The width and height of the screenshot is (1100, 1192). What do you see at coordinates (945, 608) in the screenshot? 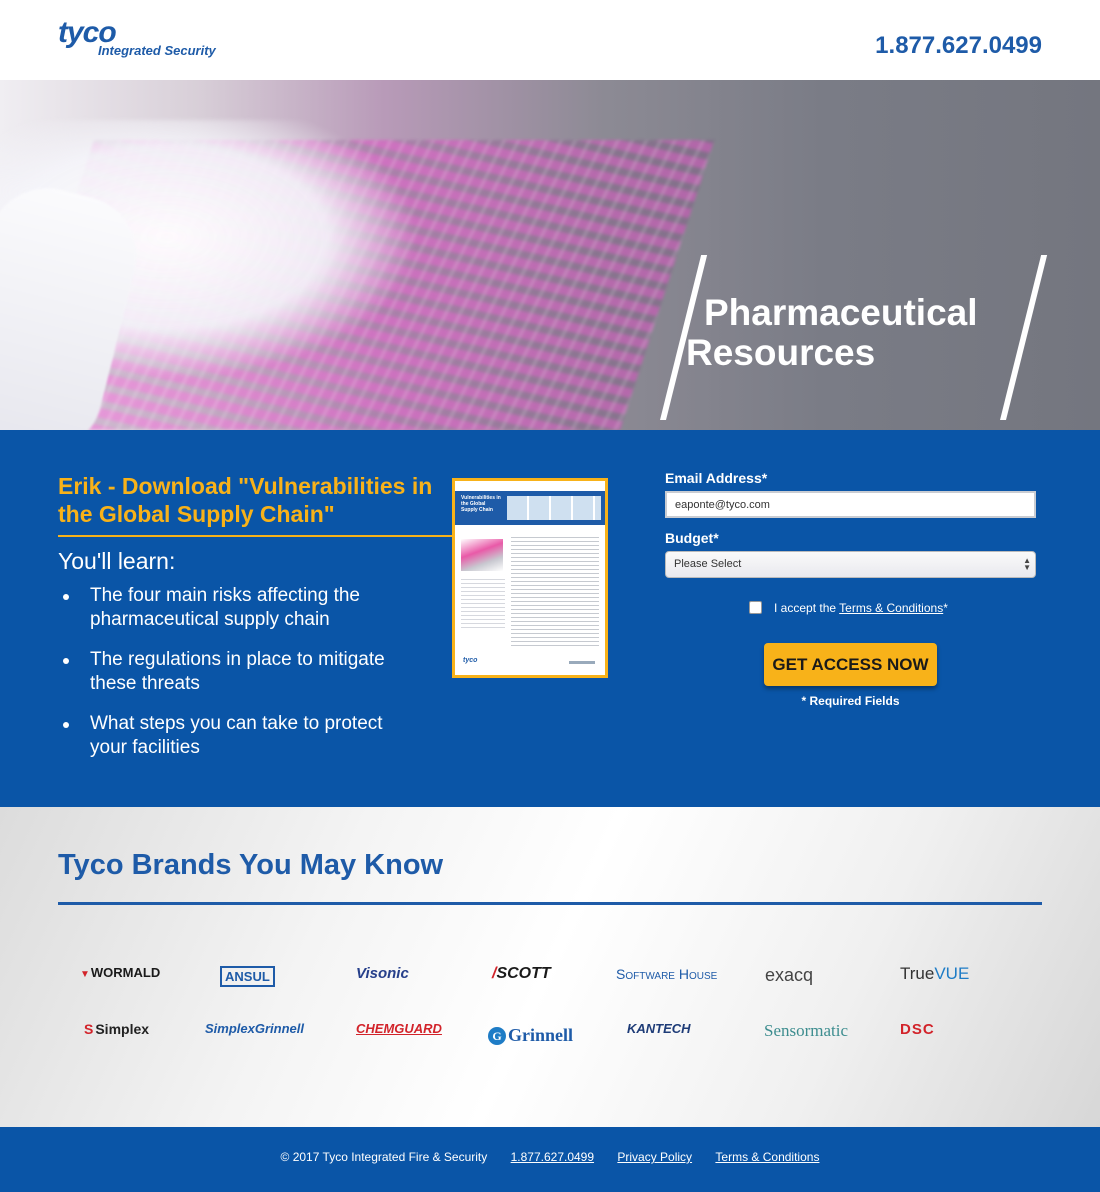
I see `terms-suffix: *` at bounding box center [945, 608].